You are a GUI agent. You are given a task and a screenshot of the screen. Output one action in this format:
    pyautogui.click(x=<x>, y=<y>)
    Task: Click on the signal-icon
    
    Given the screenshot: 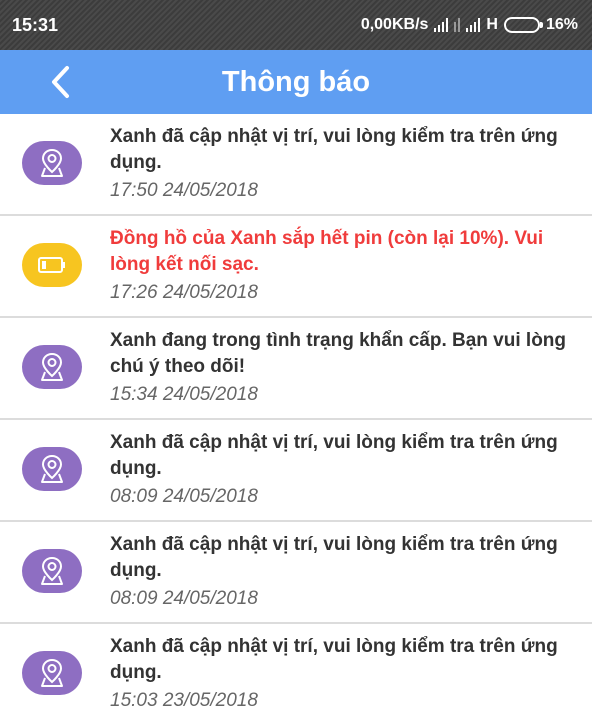 What is the action you would take?
    pyautogui.click(x=441, y=25)
    